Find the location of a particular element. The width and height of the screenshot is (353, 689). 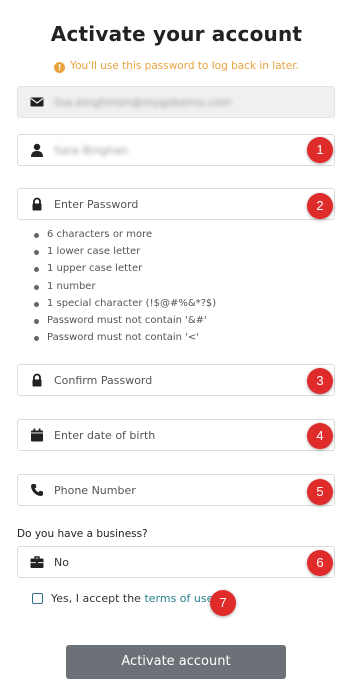

name-value: Sara Binghan is located at coordinates (91, 150).